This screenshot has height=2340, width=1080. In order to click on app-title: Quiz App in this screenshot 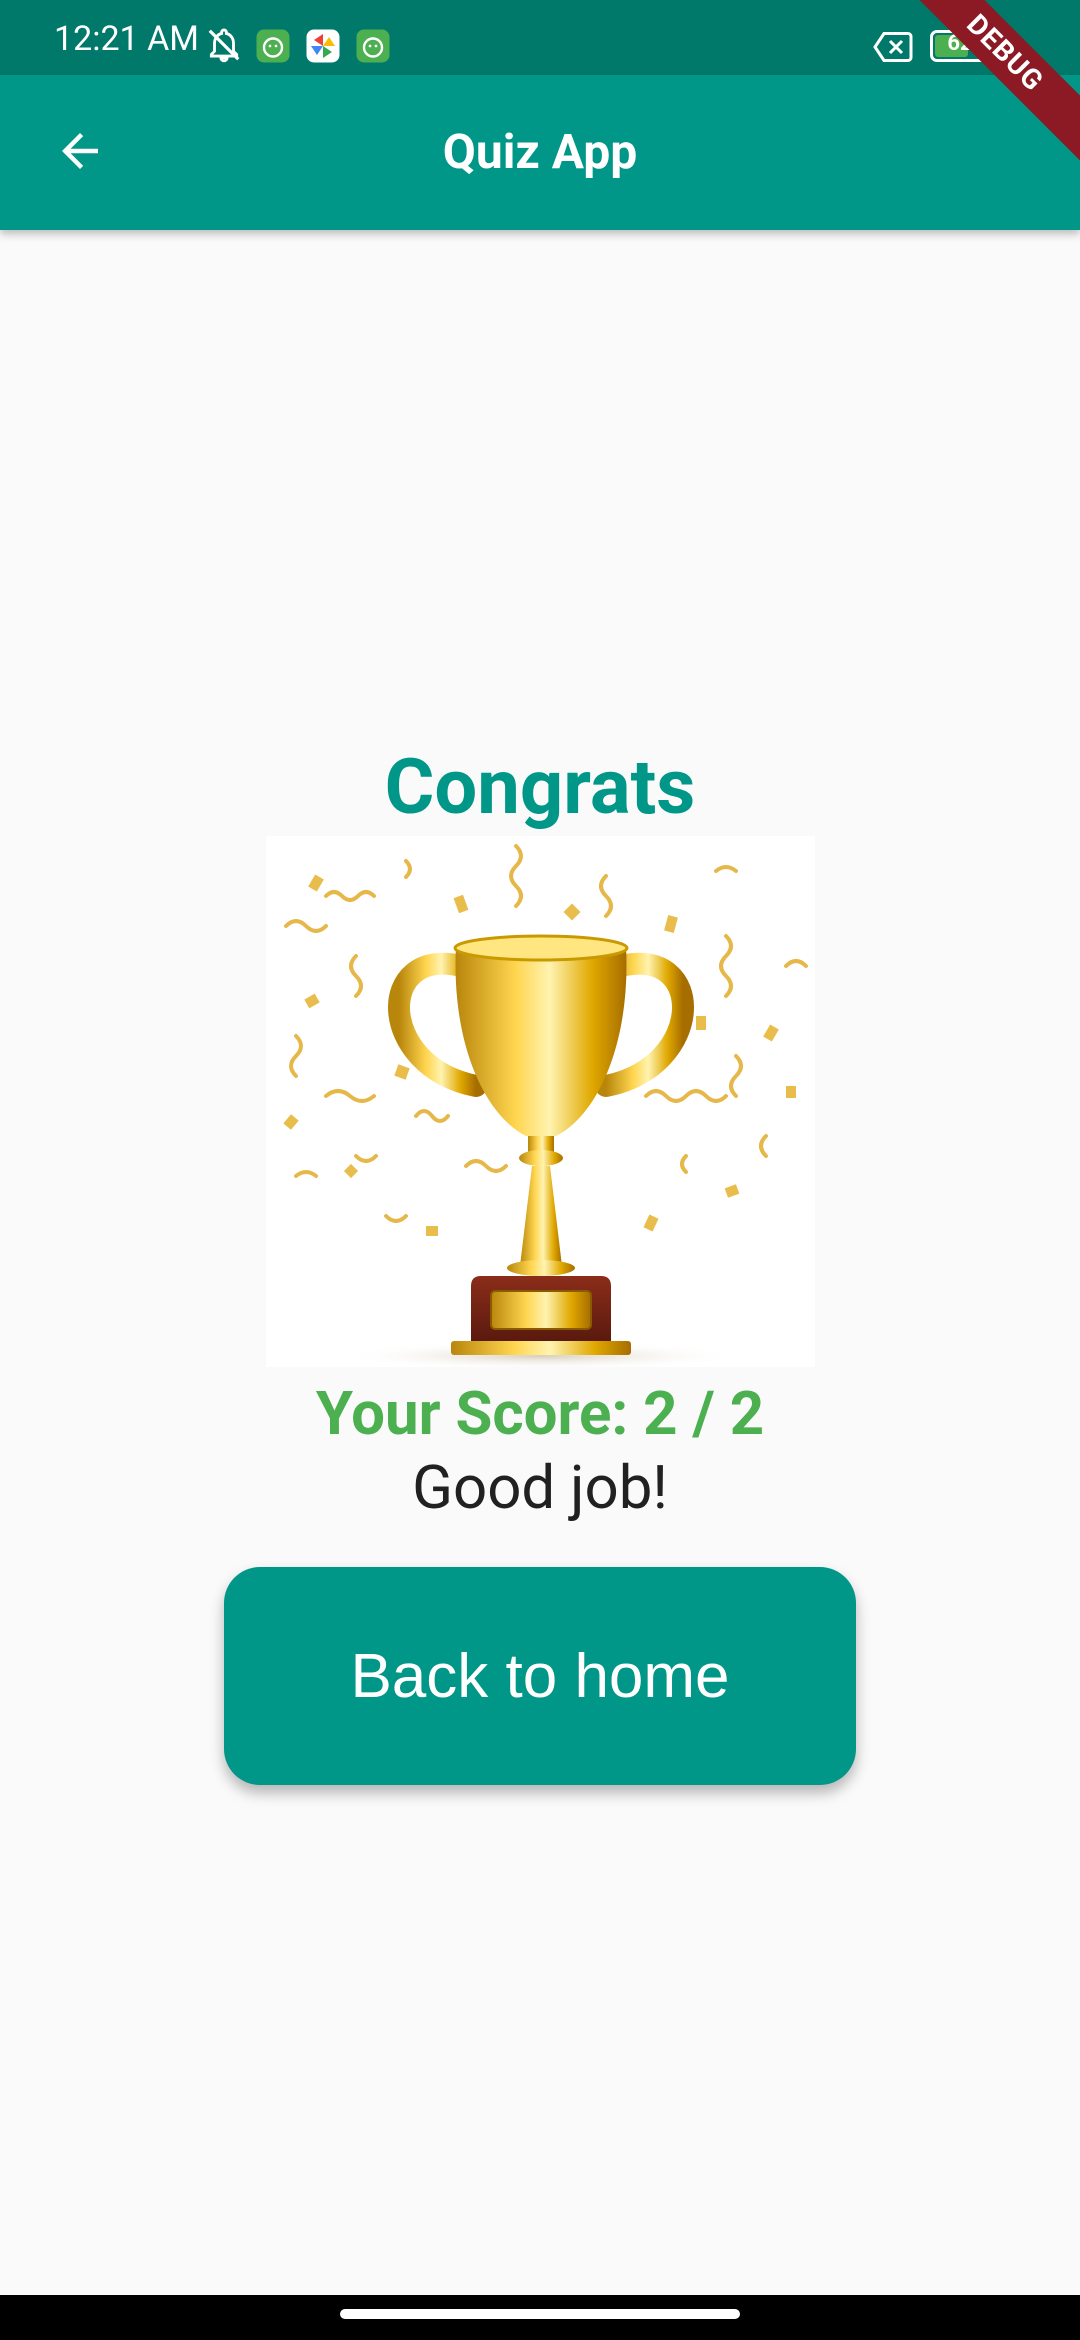, I will do `click(540, 151)`.